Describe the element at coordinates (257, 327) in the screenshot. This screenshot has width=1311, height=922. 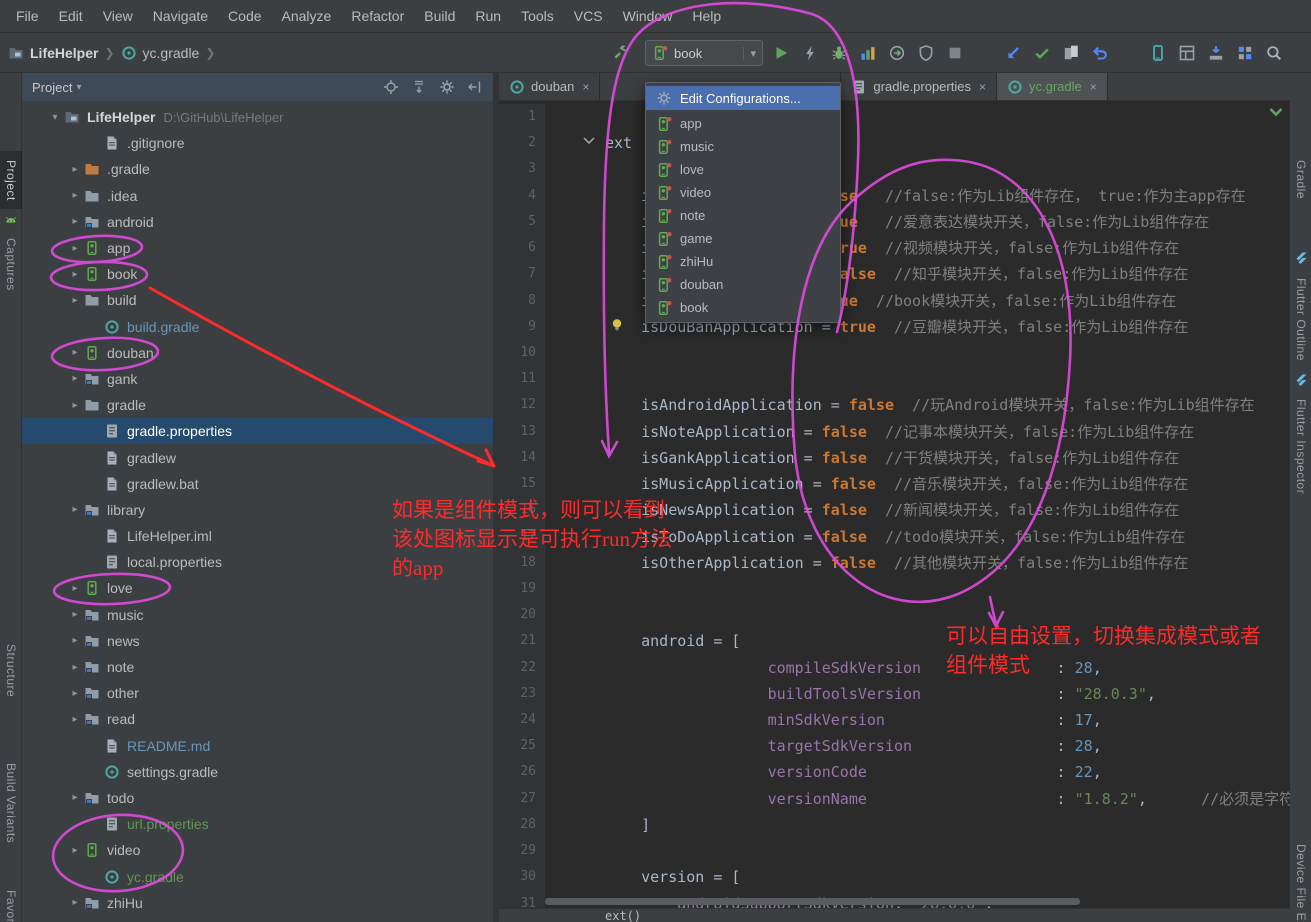
I see `tree-item-build.gradle: build.gradle` at that location.